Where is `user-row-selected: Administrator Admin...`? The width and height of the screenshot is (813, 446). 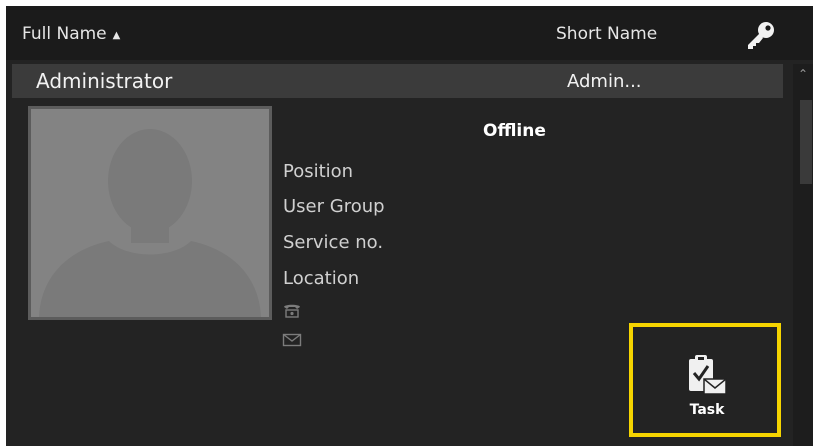
user-row-selected: Administrator Admin... is located at coordinates (397, 81).